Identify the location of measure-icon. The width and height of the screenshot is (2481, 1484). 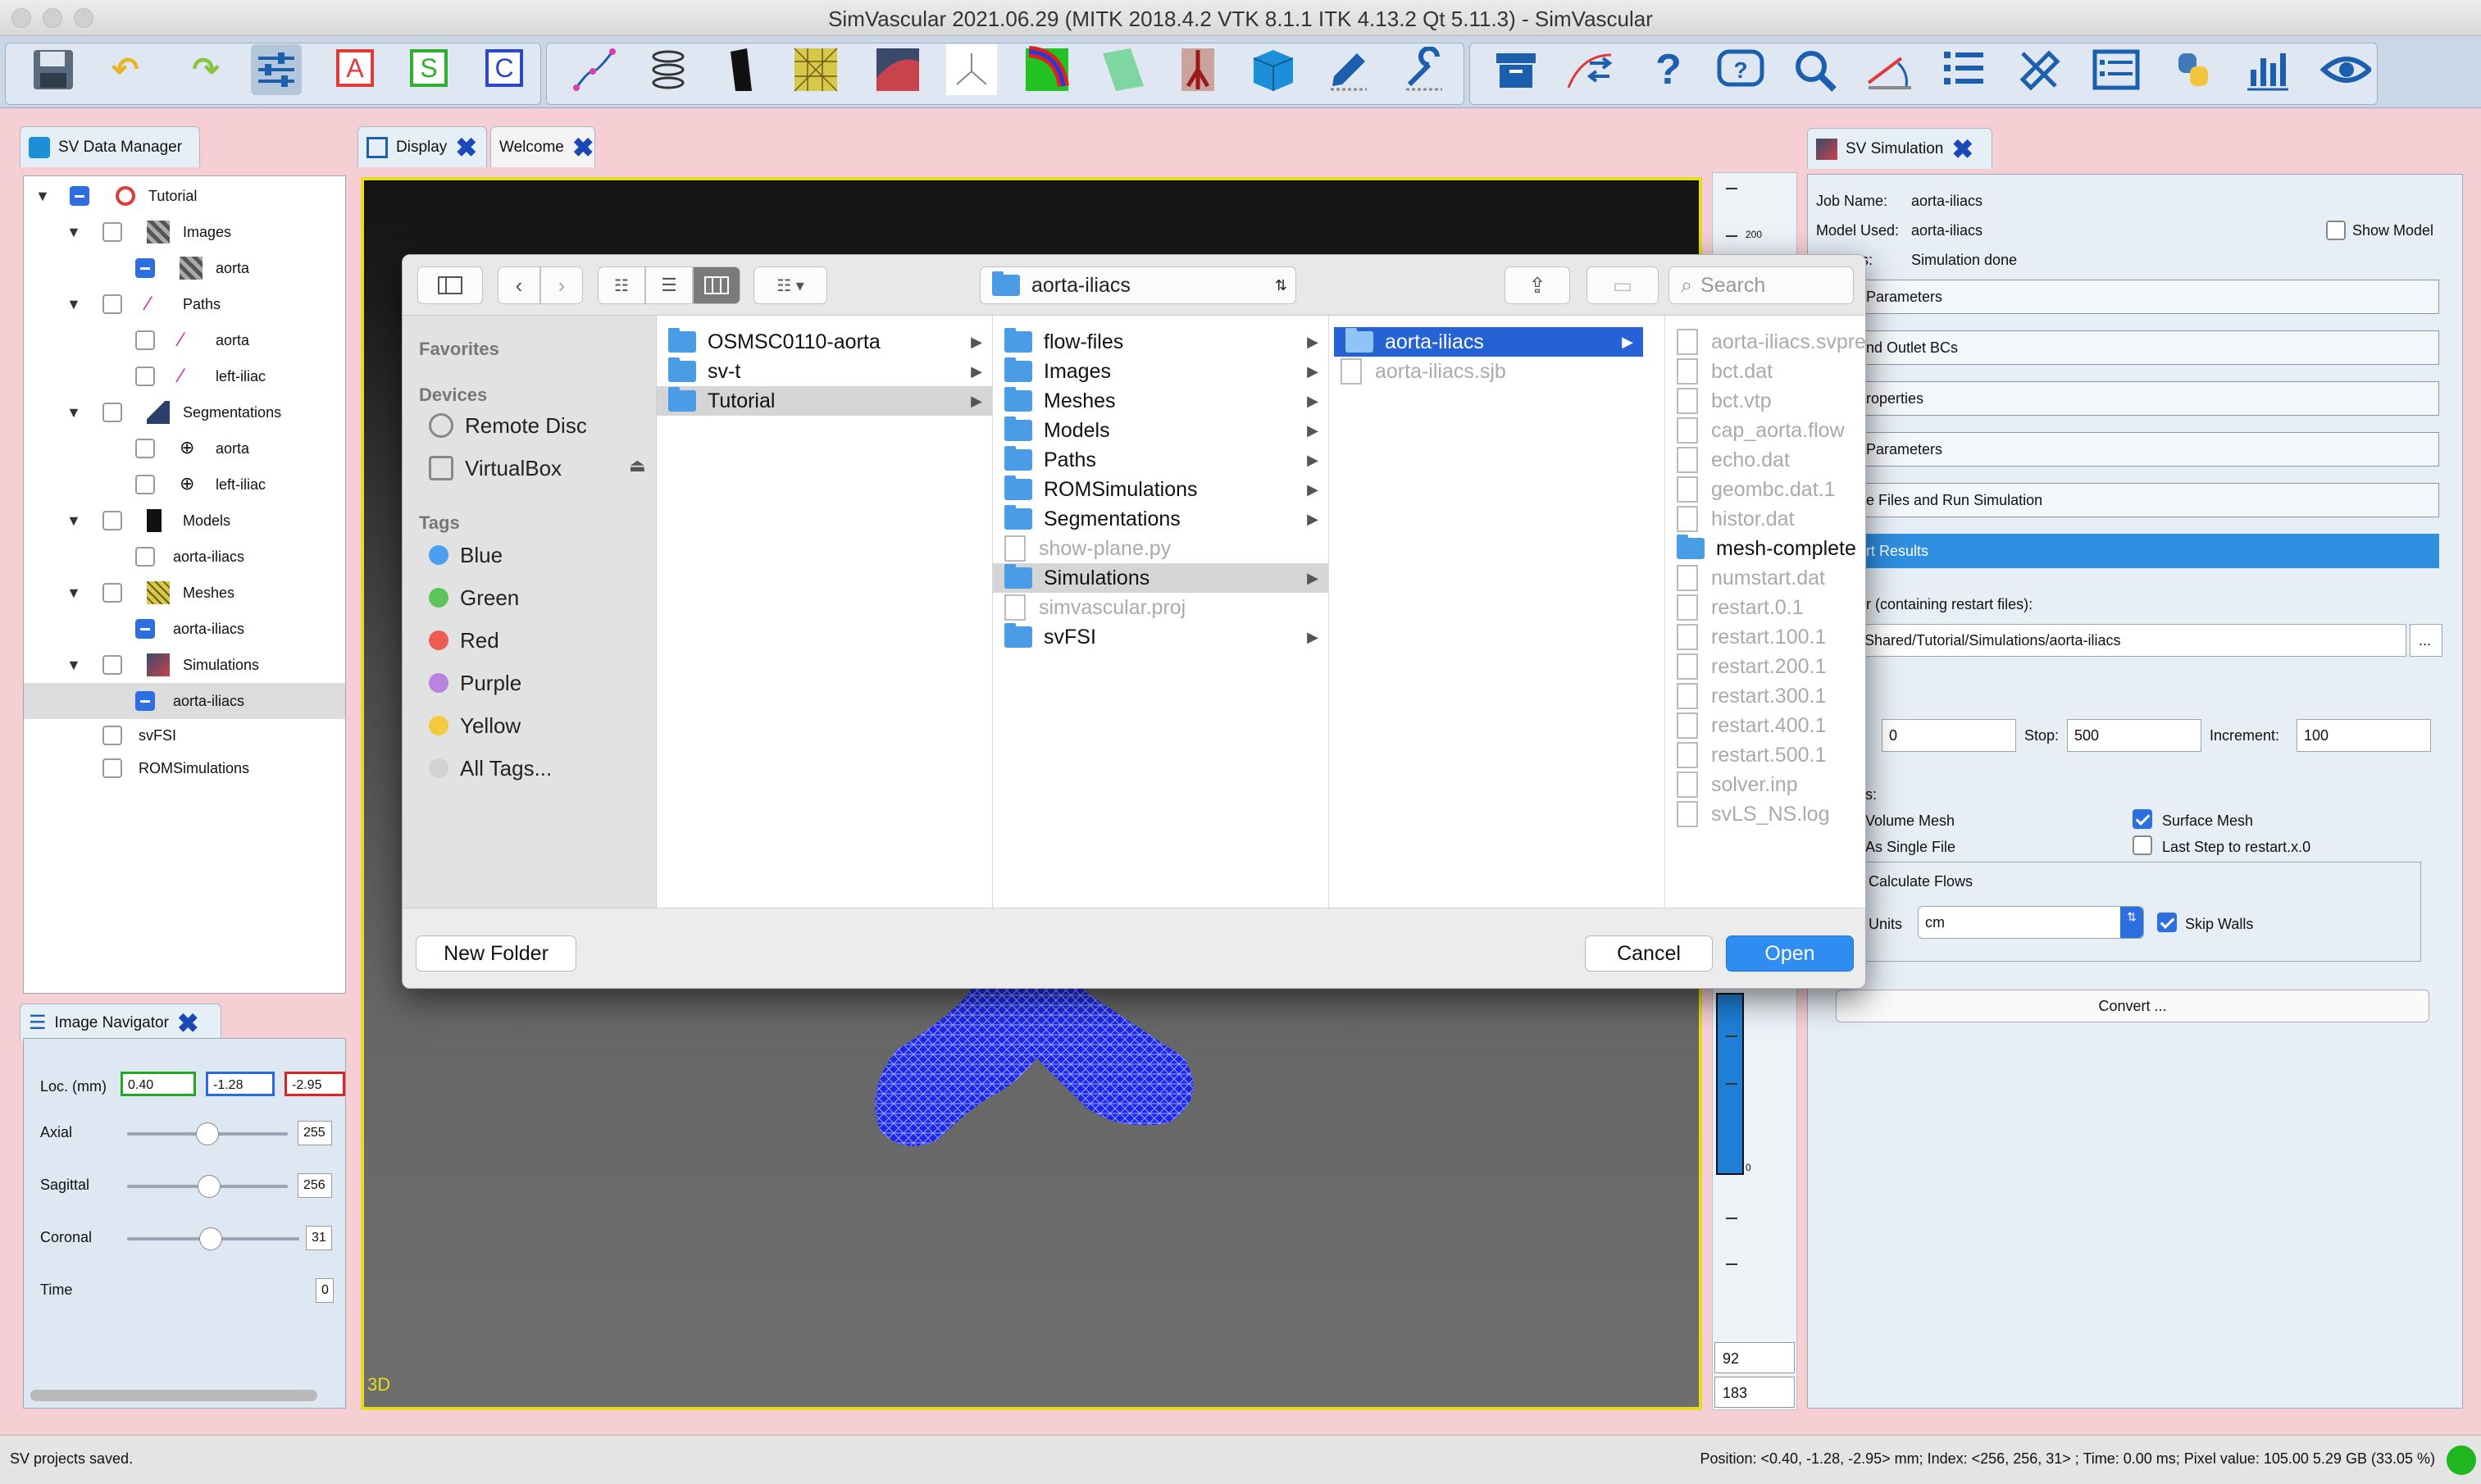
(1889, 69).